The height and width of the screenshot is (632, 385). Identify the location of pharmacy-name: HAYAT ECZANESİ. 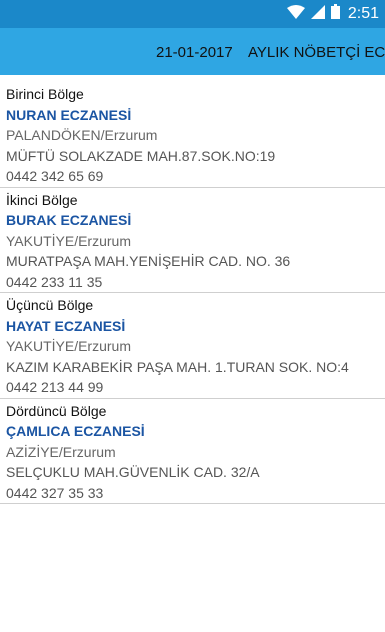
(66, 325).